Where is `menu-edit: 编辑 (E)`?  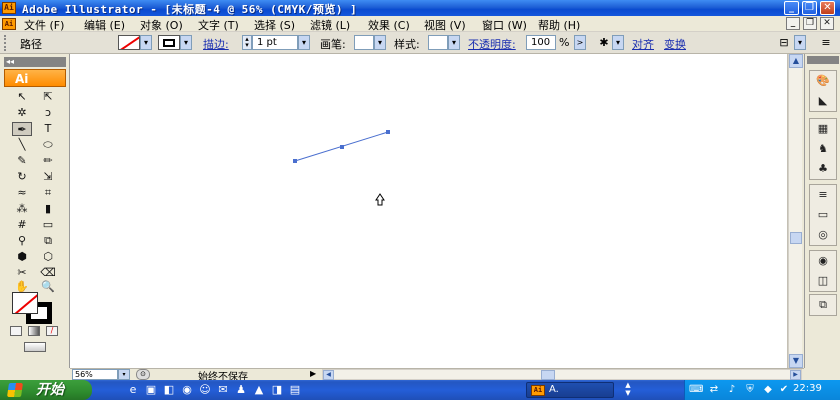 menu-edit: 编辑 (E) is located at coordinates (104, 25).